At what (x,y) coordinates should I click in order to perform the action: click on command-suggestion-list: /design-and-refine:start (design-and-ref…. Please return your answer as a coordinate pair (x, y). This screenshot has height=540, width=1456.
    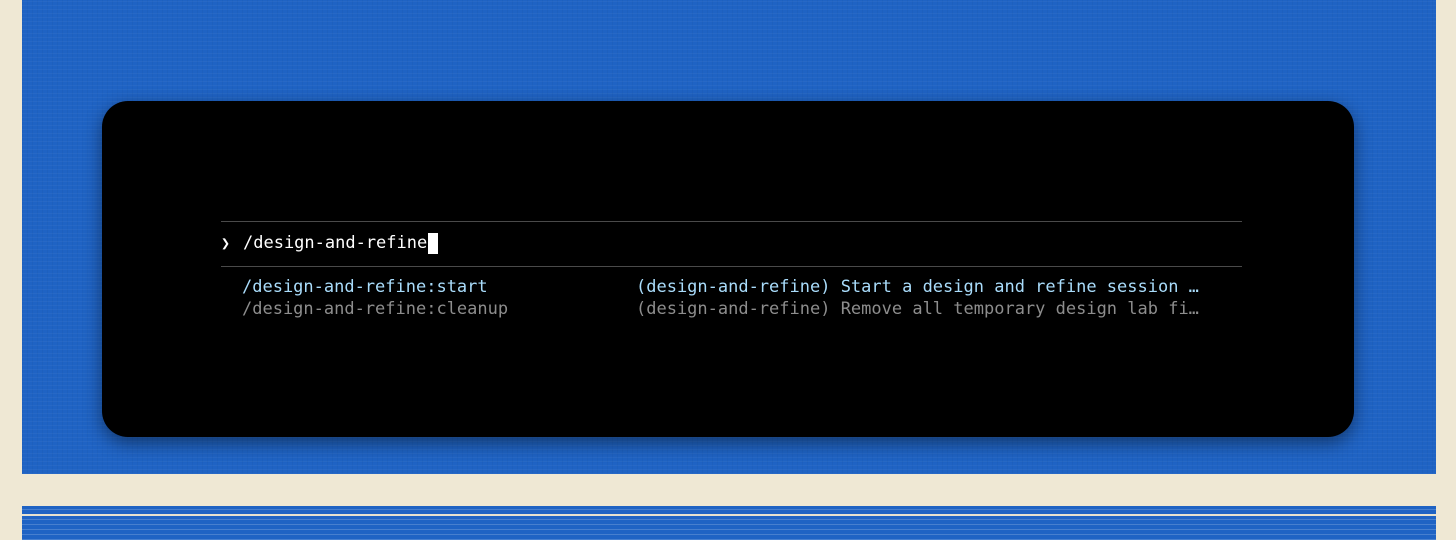
    Looking at the image, I should click on (737, 298).